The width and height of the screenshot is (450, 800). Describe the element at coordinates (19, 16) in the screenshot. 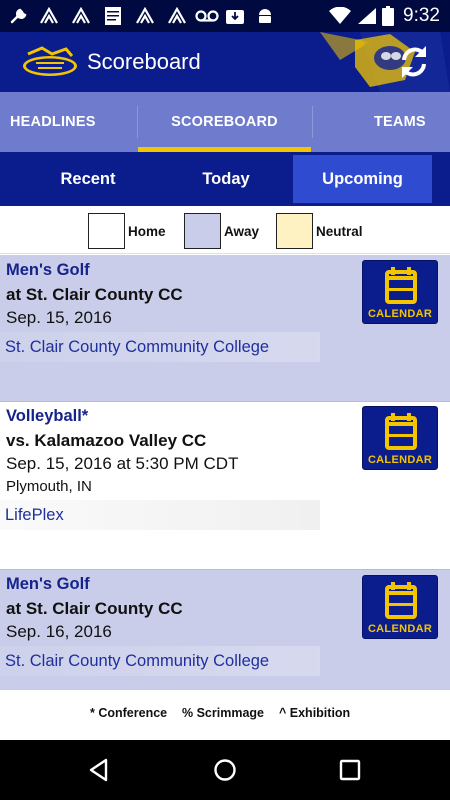

I see `wrench-icon` at that location.